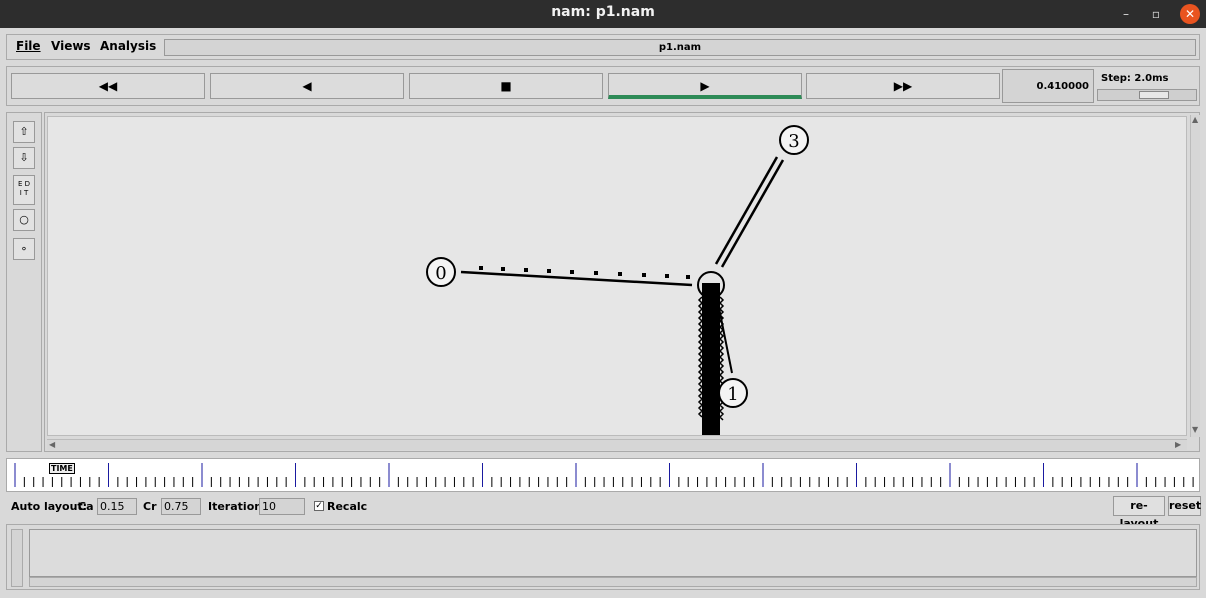 This screenshot has height=598, width=1206. I want to click on annotation-panel, so click(603, 557).